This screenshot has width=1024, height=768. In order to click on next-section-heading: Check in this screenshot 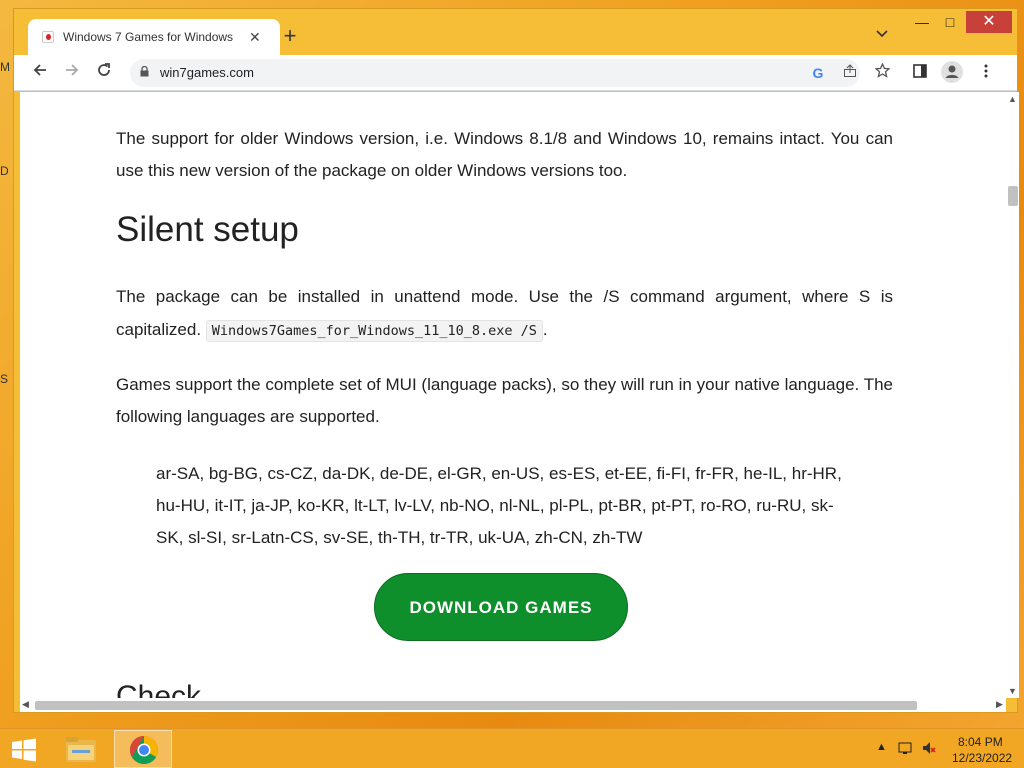, I will do `click(159, 689)`.